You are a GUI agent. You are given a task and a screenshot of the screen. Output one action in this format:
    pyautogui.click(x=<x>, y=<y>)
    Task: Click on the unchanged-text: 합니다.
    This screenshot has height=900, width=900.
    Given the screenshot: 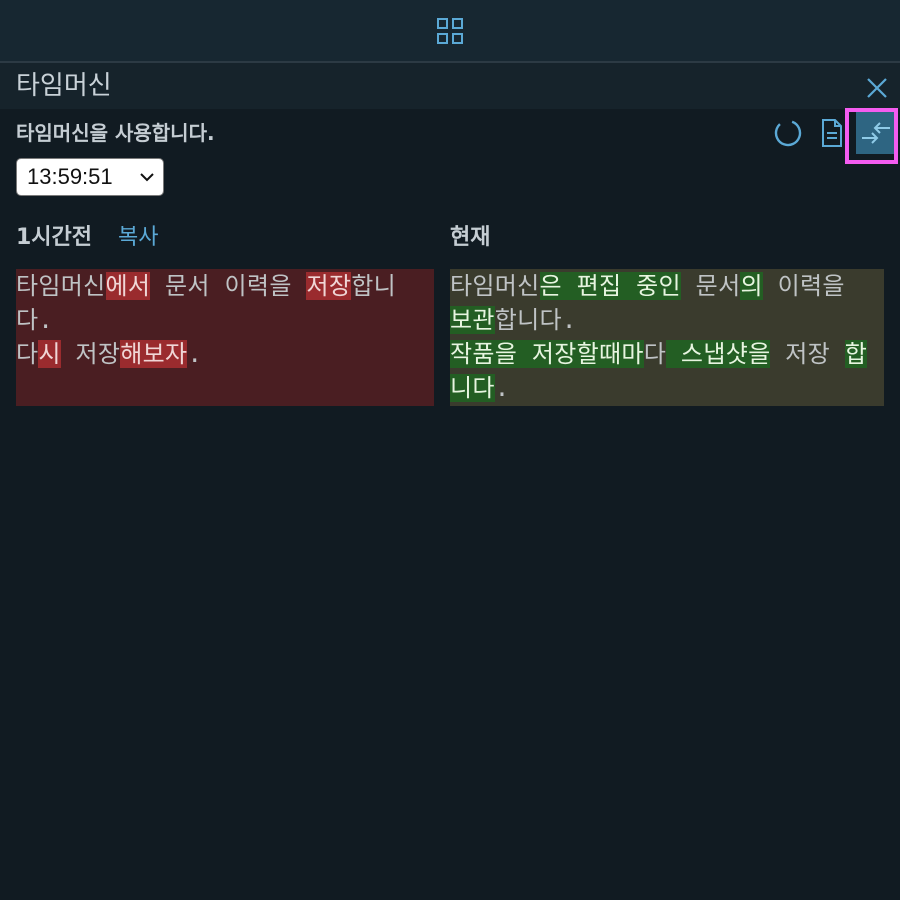 What is the action you would take?
    pyautogui.click(x=535, y=320)
    